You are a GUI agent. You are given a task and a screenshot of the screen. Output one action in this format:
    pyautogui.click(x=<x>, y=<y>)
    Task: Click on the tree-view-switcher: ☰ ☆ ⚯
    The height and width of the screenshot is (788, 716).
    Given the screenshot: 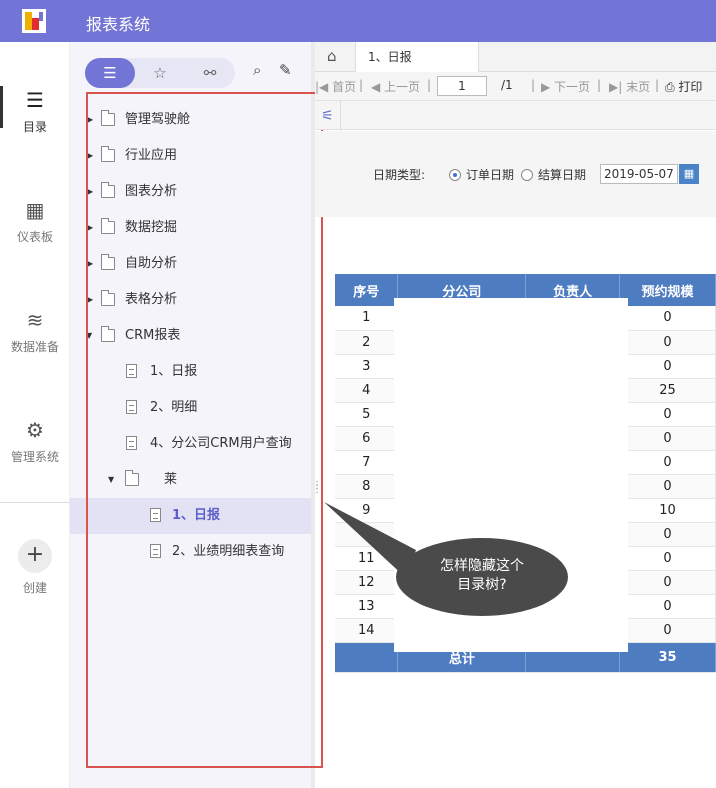 What is the action you would take?
    pyautogui.click(x=160, y=73)
    